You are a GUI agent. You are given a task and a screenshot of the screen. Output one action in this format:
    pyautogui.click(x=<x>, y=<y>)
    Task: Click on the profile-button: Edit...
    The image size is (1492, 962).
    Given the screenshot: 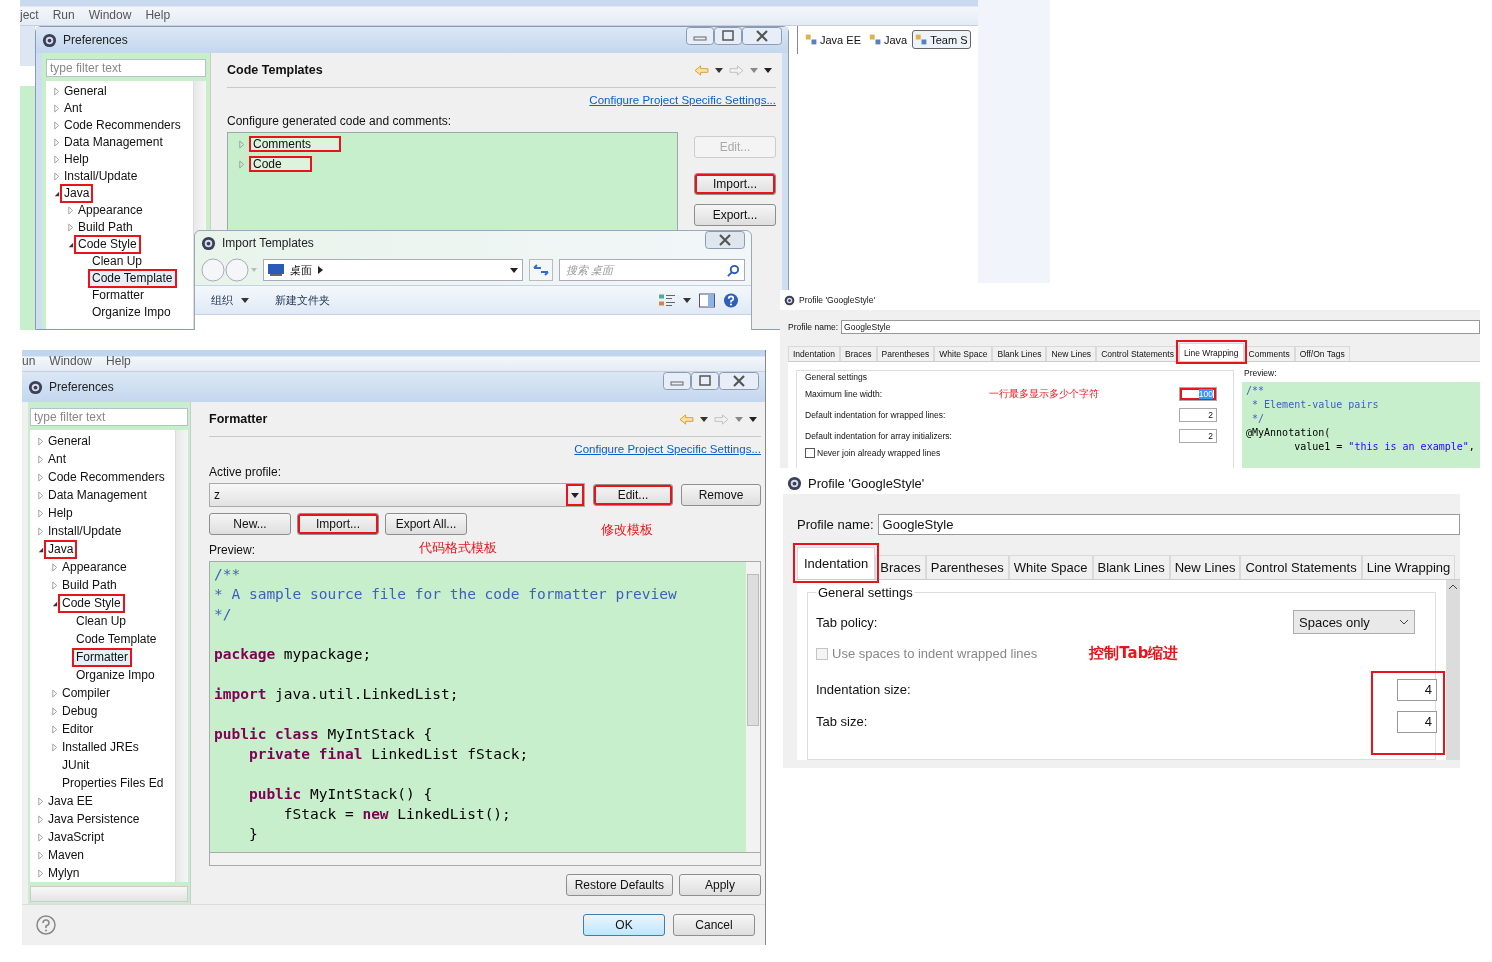 What is the action you would take?
    pyautogui.click(x=633, y=495)
    